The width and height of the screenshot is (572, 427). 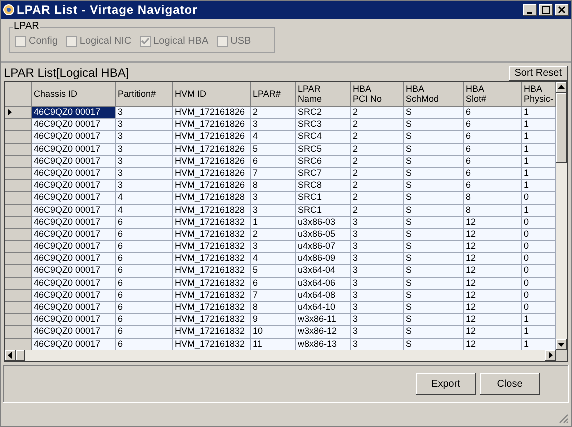 I want to click on table-cell: HVM_172161828, so click(x=212, y=198).